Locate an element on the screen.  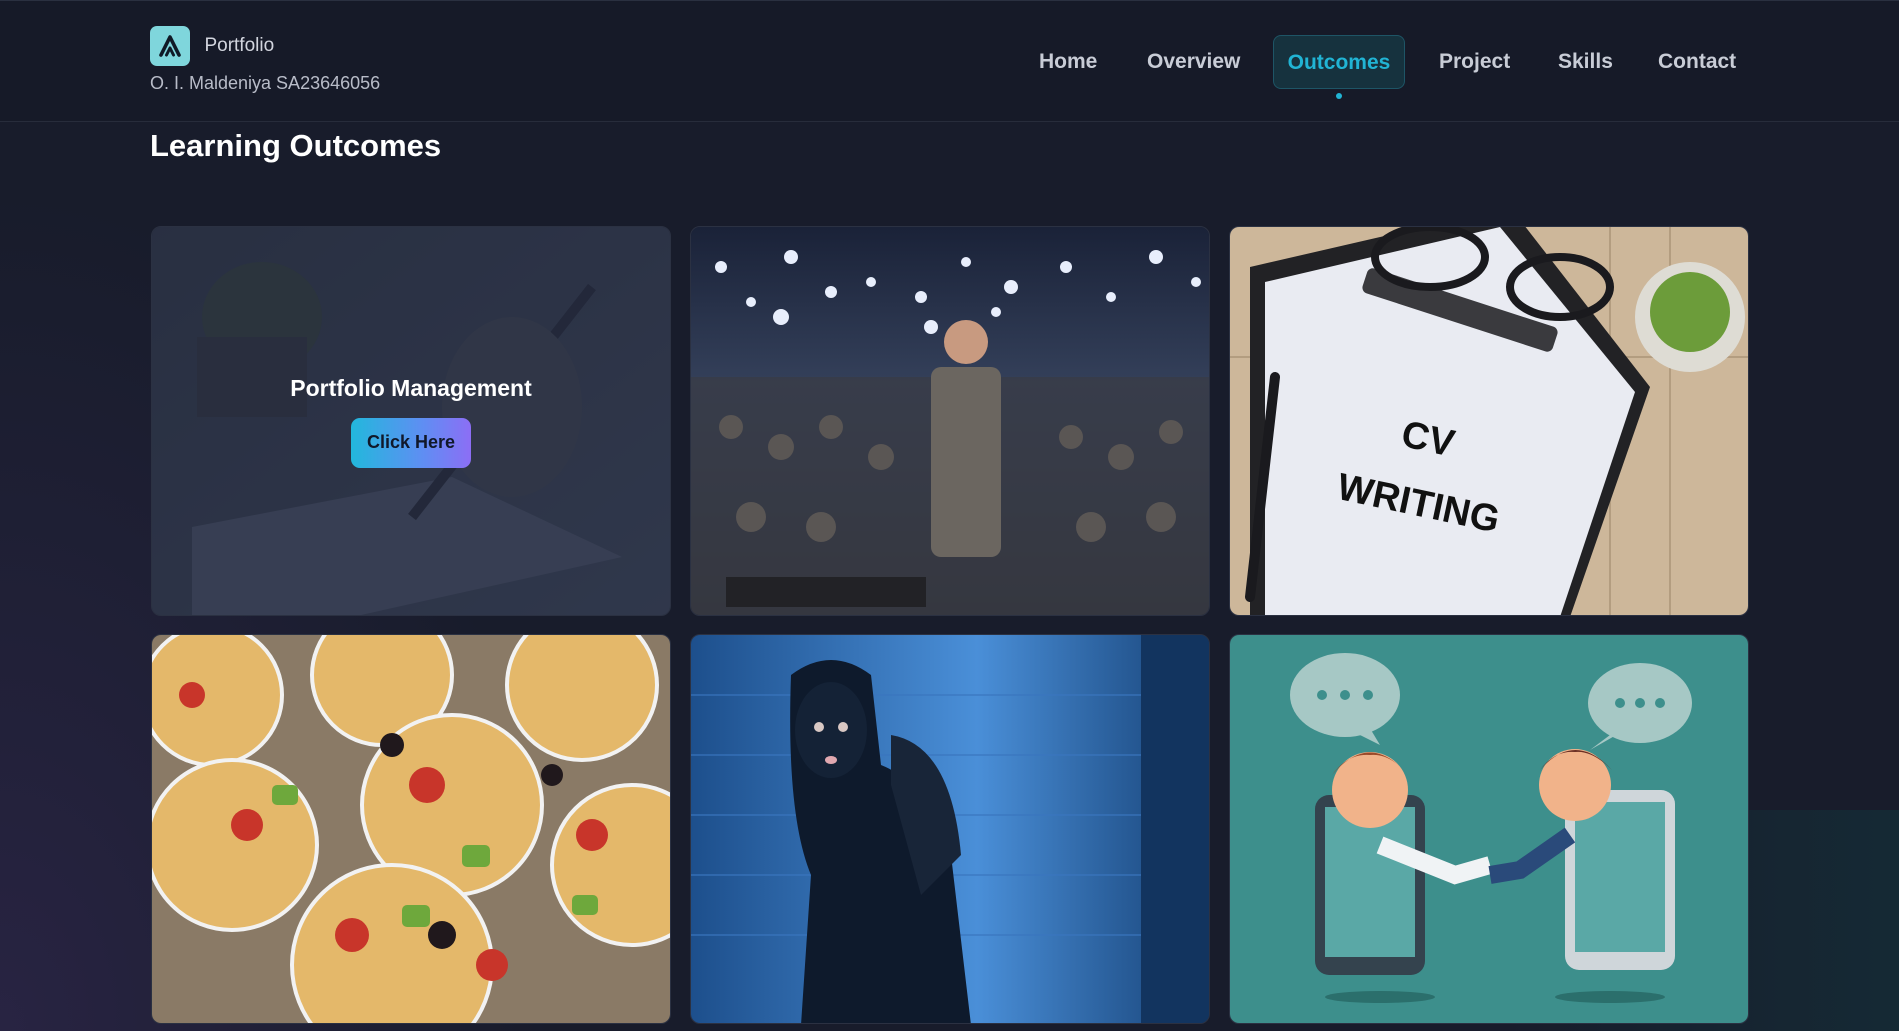
nav-skills: Skills is located at coordinates (1585, 62).